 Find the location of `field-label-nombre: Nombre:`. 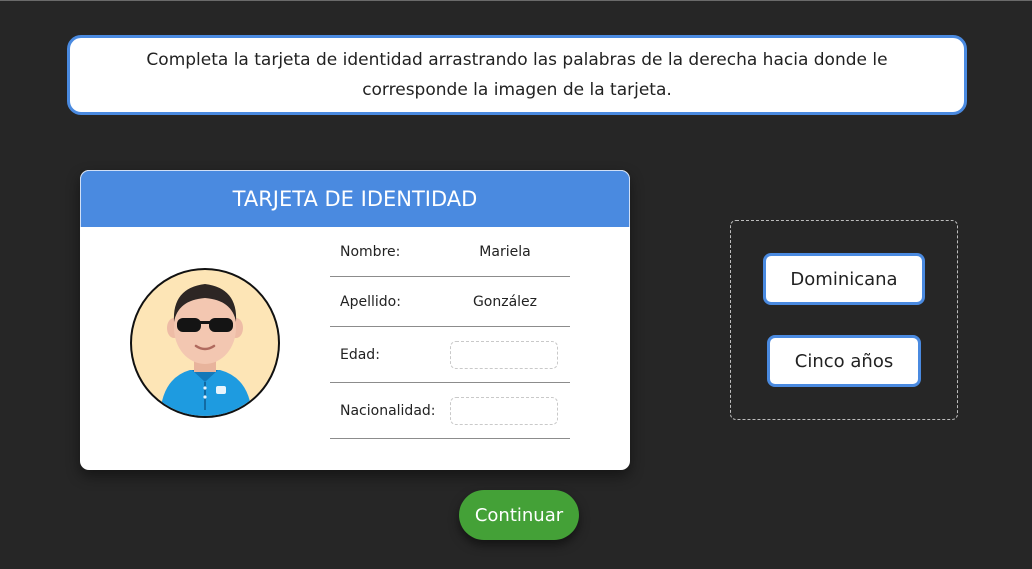

field-label-nombre: Nombre: is located at coordinates (370, 251).